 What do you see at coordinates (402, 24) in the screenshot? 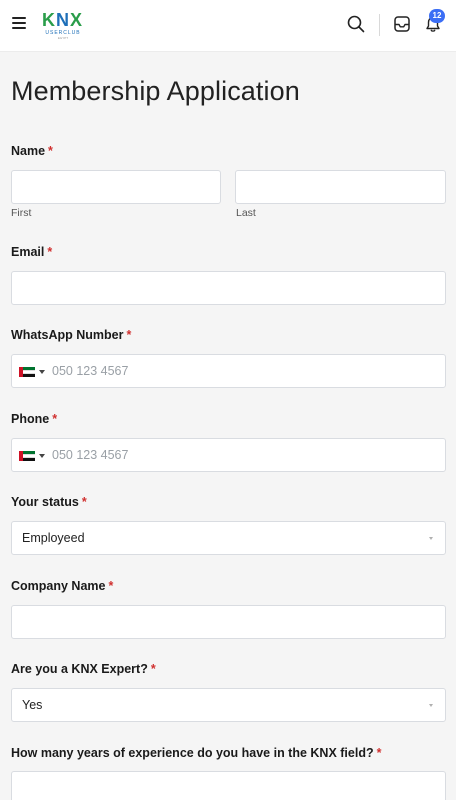
I see `inbox-icon` at bounding box center [402, 24].